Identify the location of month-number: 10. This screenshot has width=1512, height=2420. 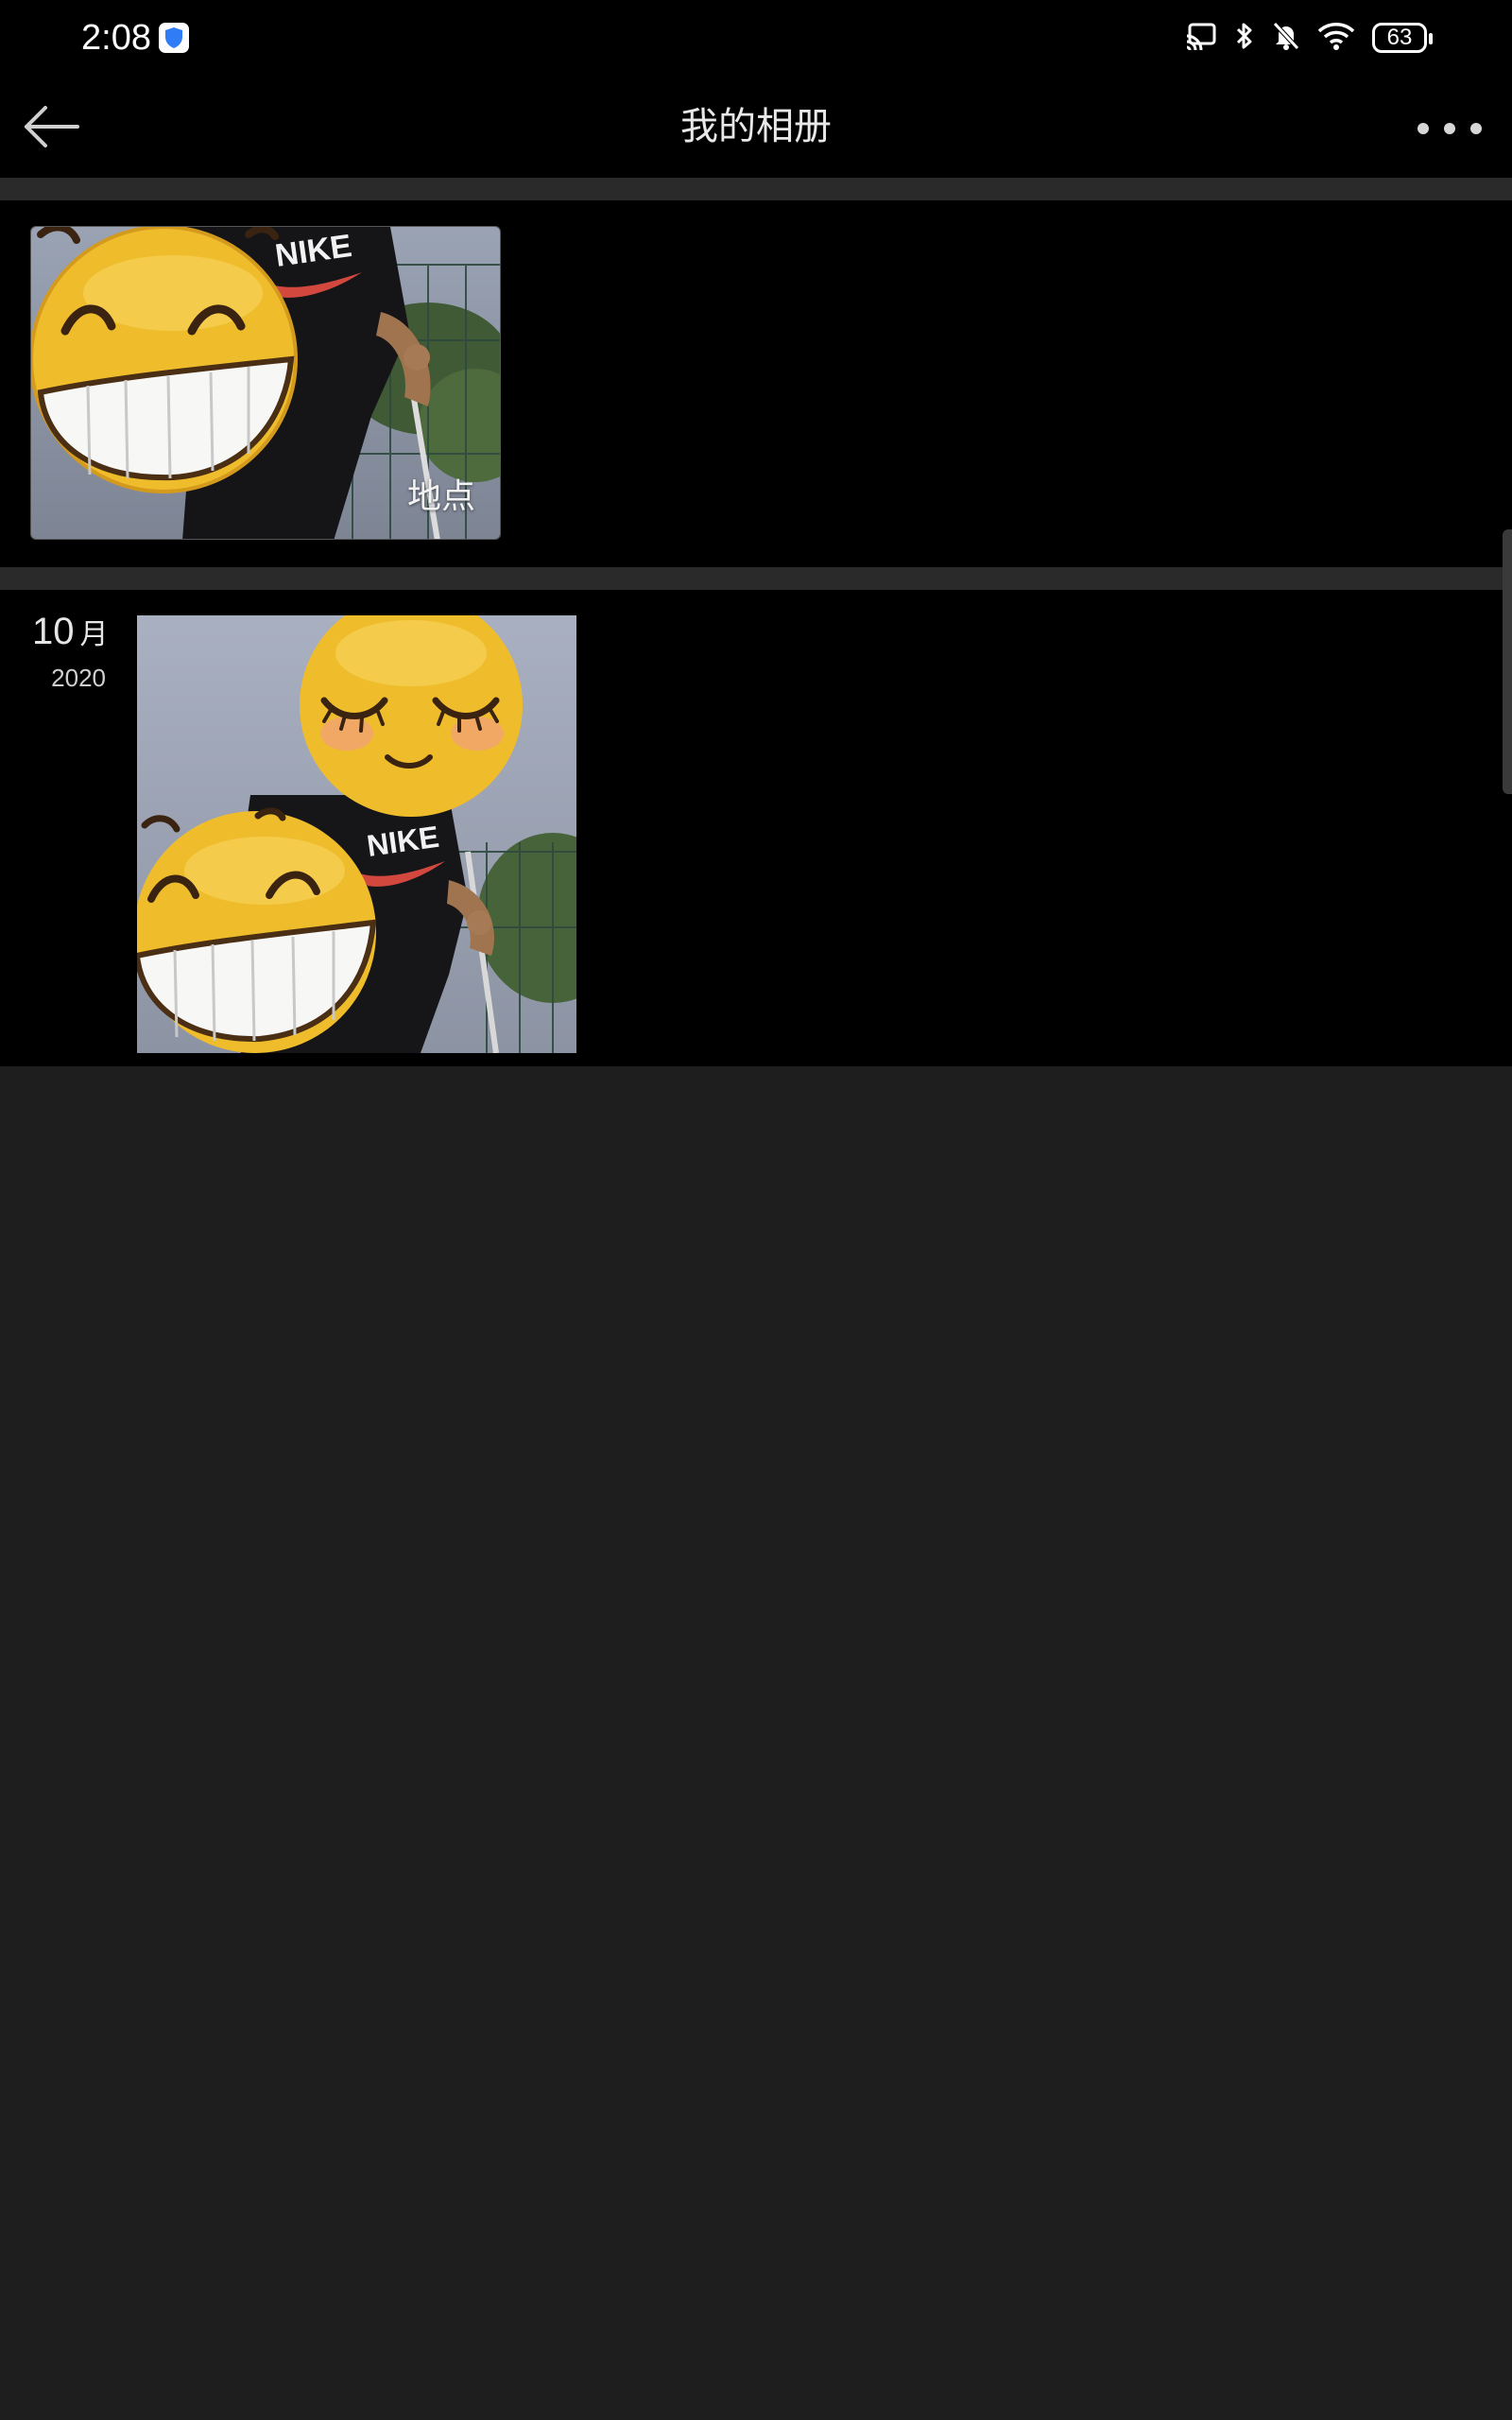
(53, 632).